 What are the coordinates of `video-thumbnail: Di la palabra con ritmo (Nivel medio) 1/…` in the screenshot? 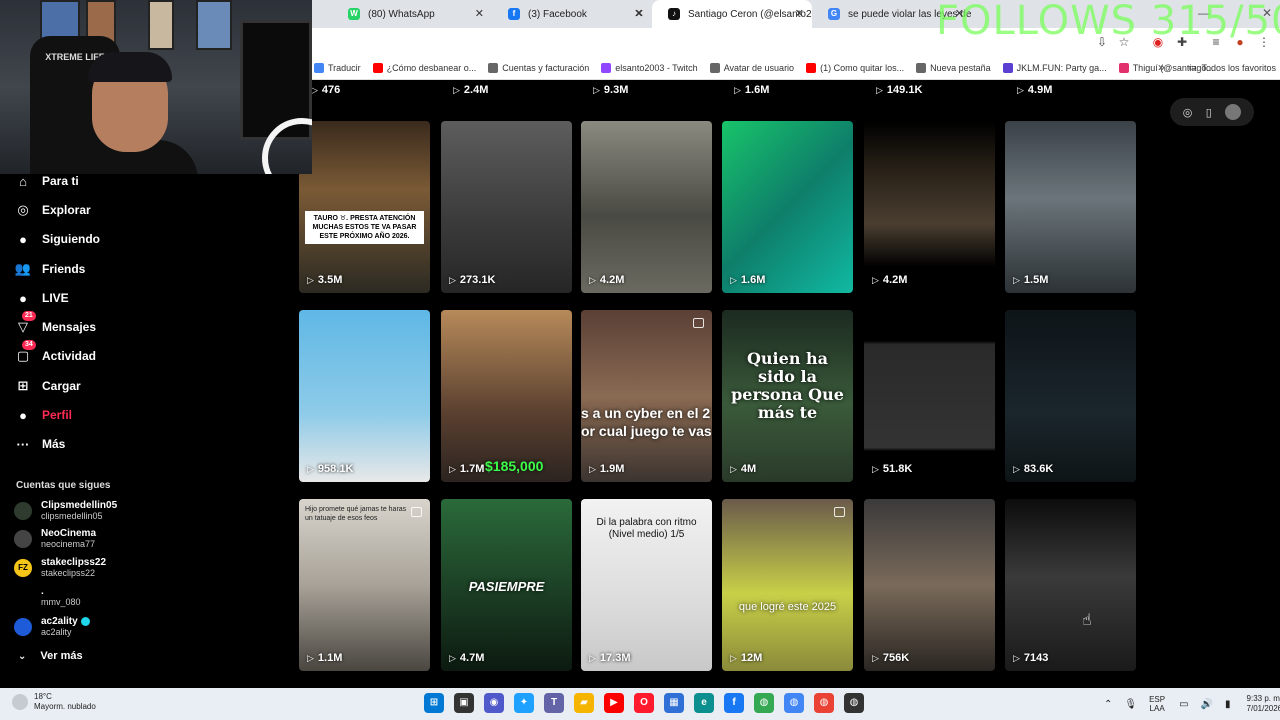 It's located at (646, 585).